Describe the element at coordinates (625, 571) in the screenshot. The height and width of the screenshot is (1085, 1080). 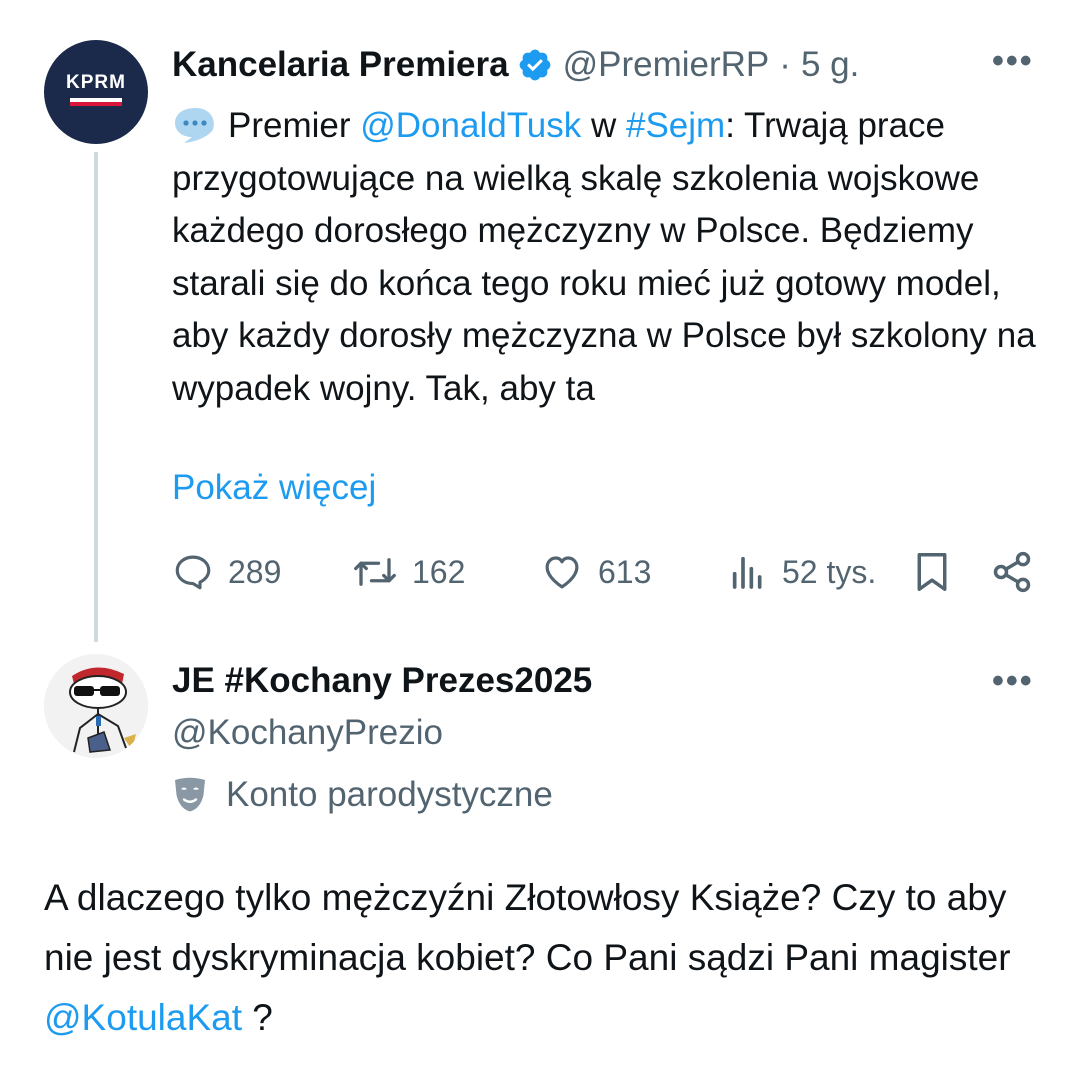
I see `like-count: 613` at that location.